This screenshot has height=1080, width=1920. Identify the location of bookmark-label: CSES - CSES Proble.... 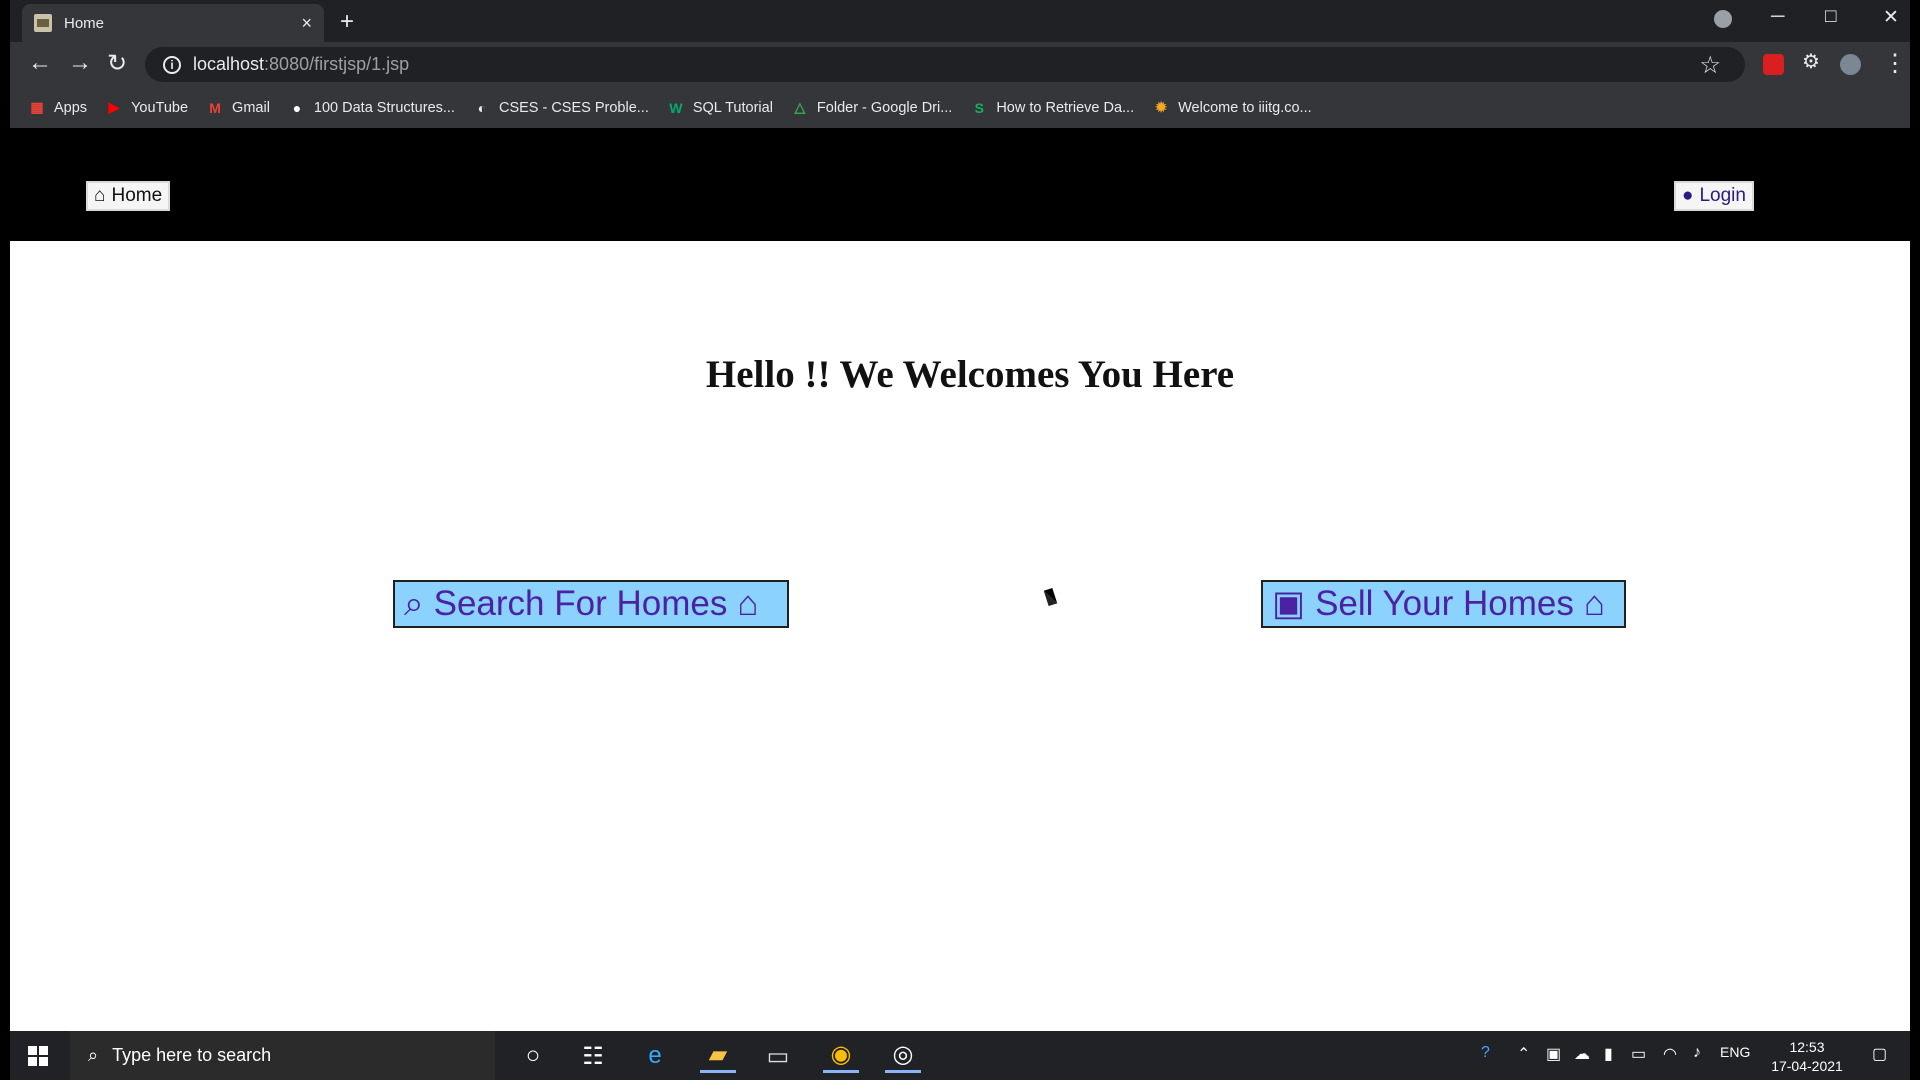
(573, 107).